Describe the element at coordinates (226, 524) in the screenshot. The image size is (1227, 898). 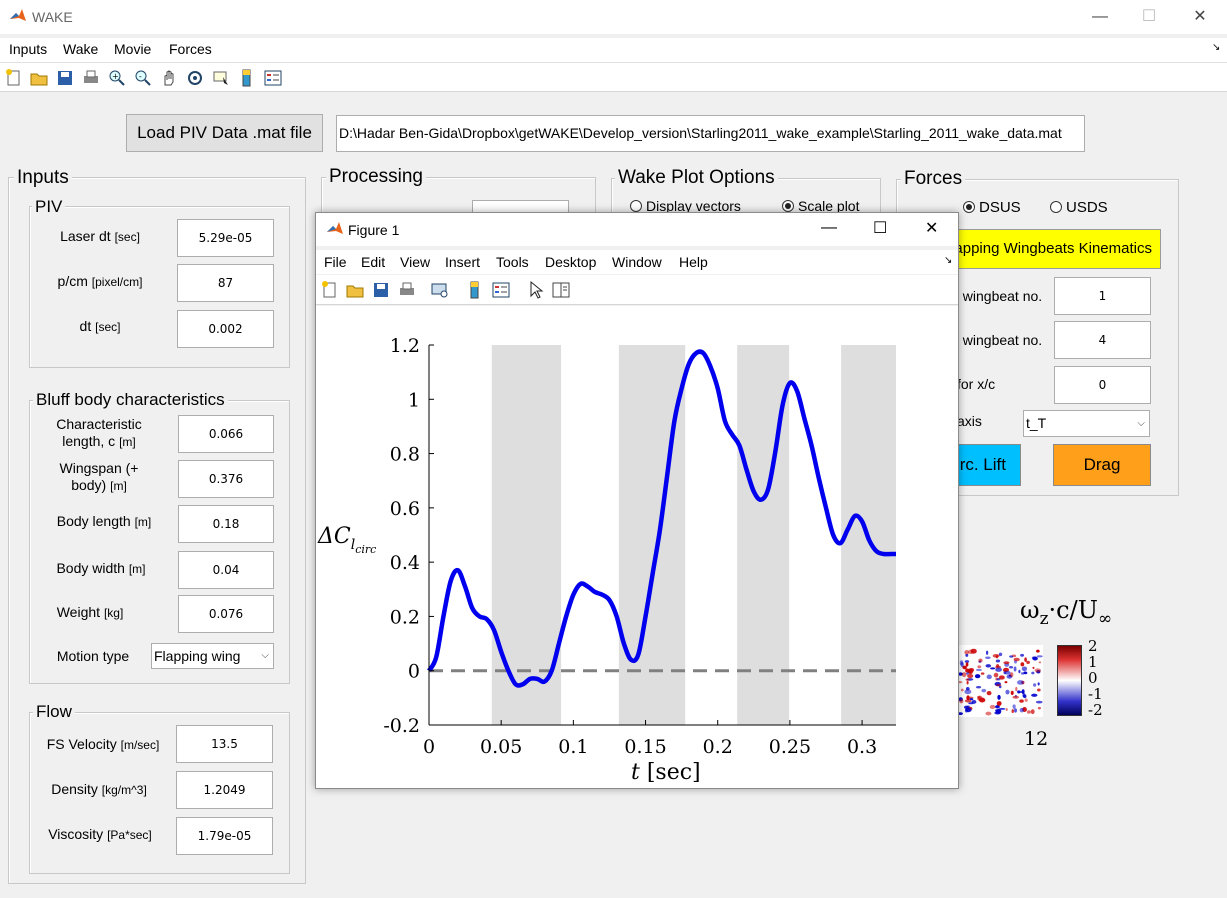
I see `body-length-field: 0.18` at that location.